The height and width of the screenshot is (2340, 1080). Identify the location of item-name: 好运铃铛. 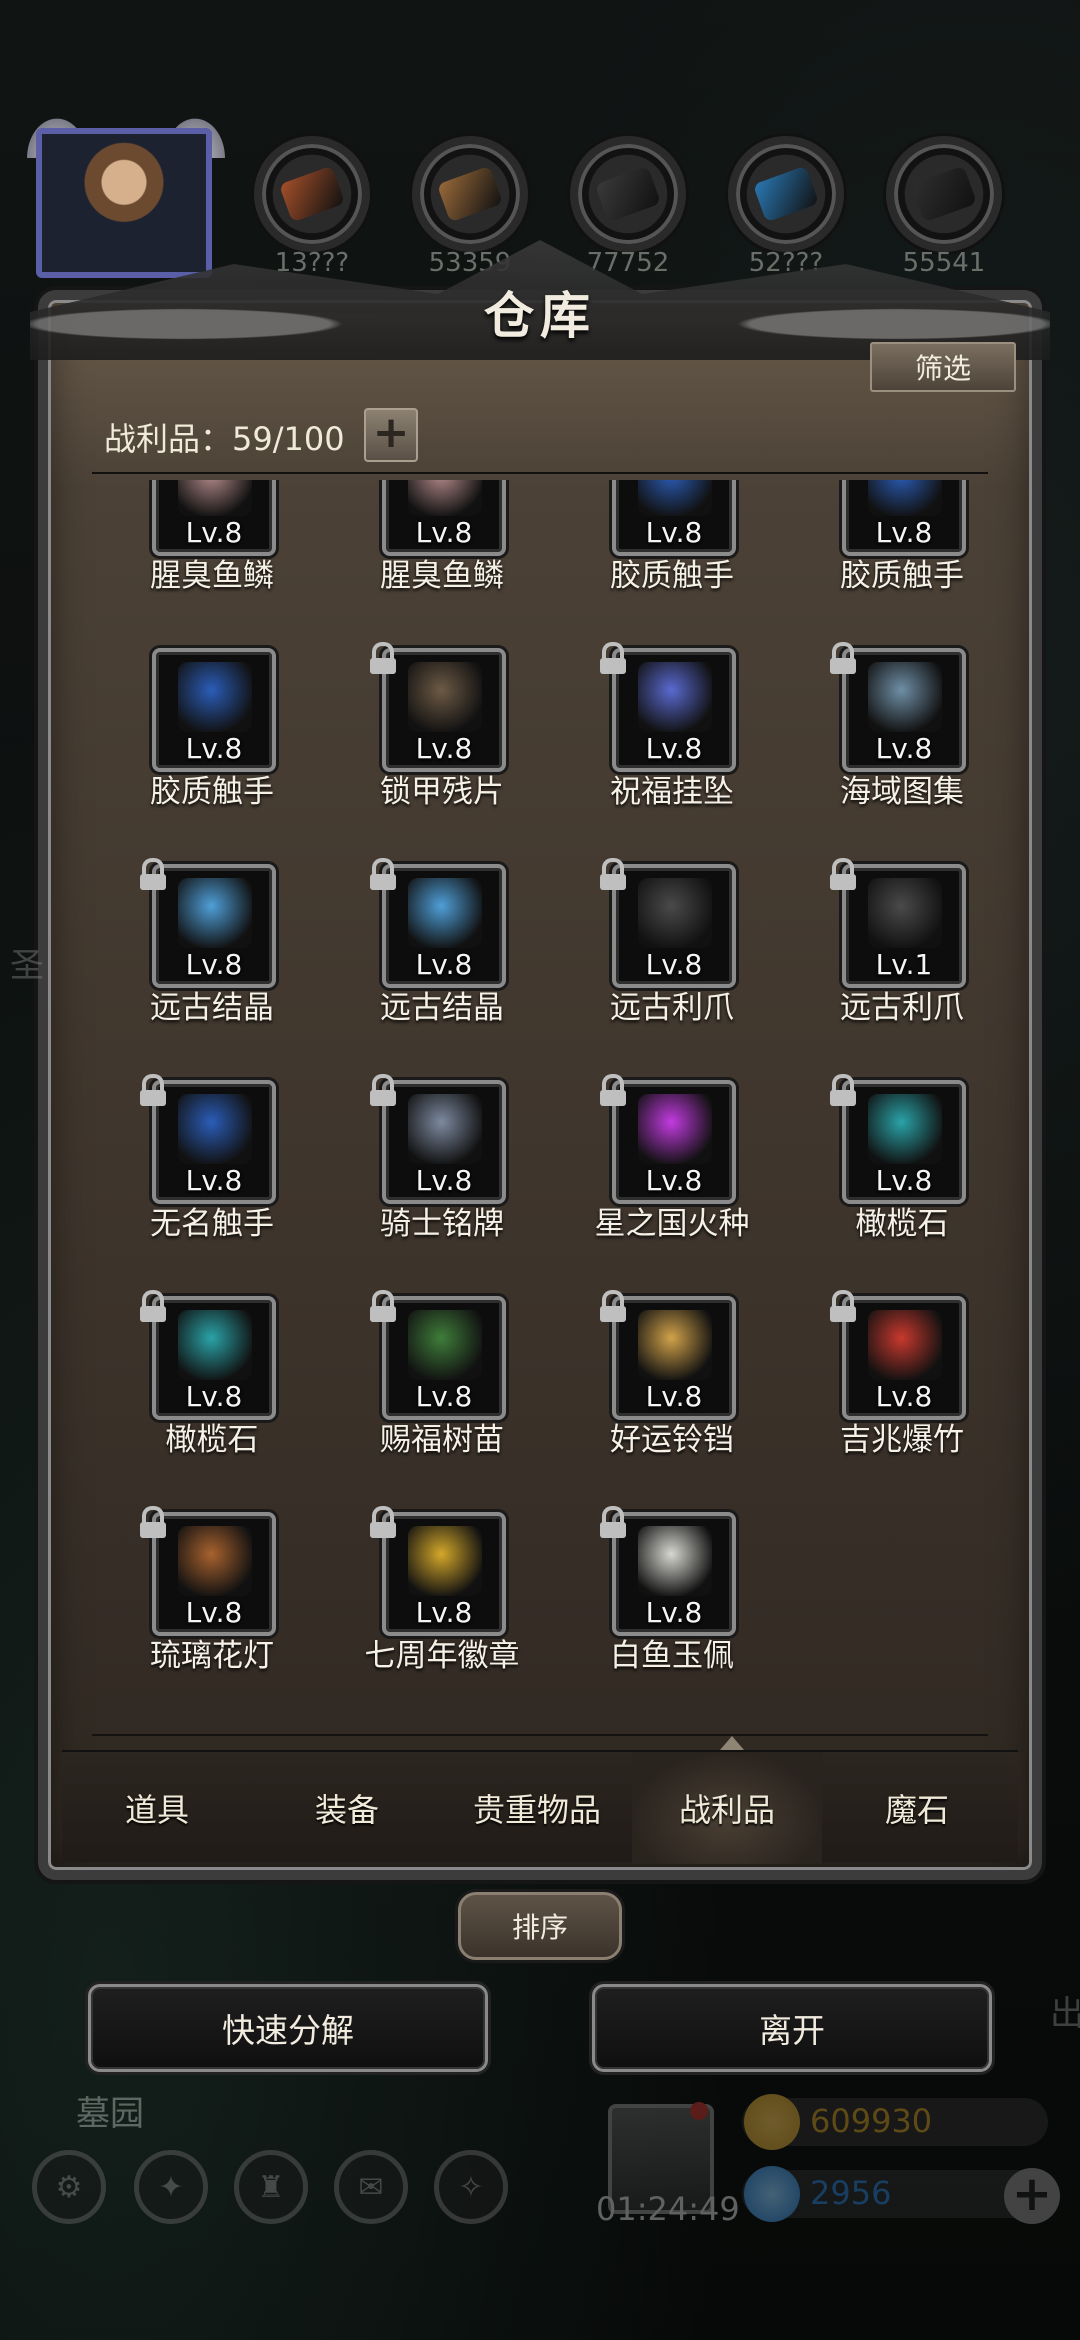
(672, 1440).